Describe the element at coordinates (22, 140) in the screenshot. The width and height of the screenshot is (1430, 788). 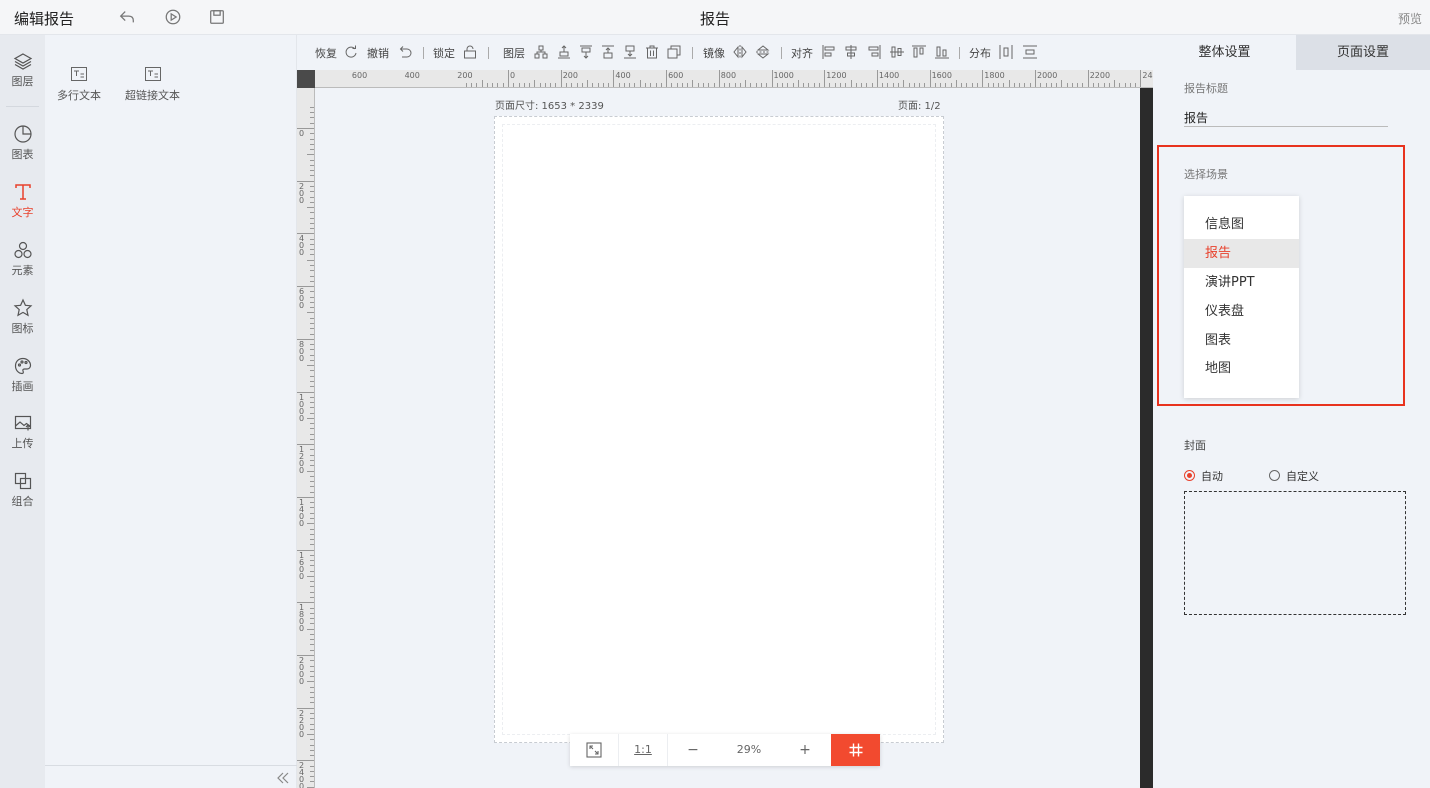
I see `tool-chart: 图表` at that location.